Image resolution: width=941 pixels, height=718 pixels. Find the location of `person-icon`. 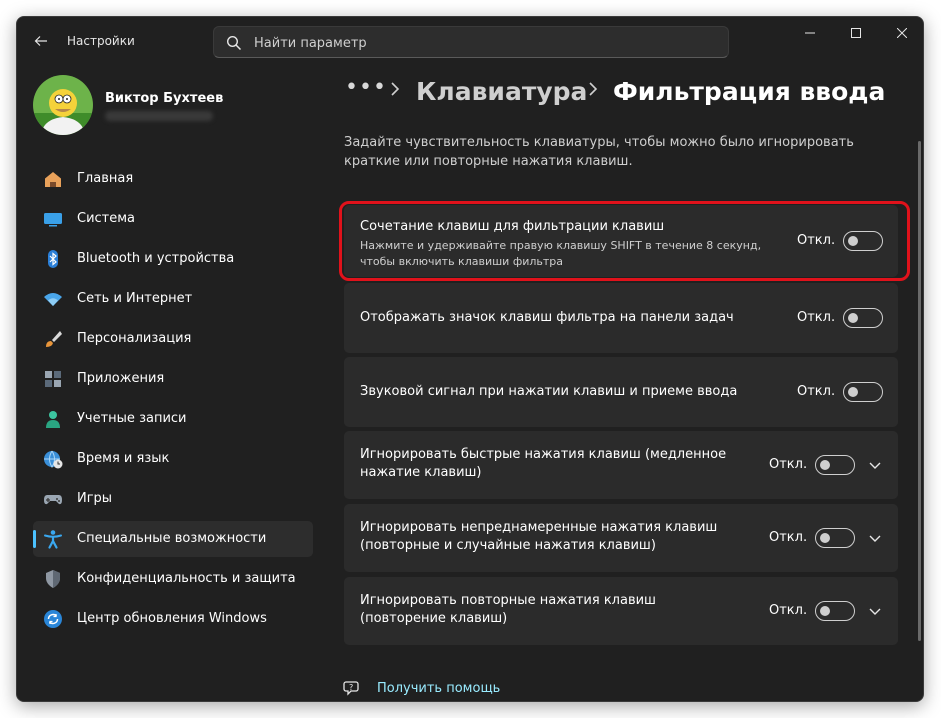

person-icon is located at coordinates (53, 419).